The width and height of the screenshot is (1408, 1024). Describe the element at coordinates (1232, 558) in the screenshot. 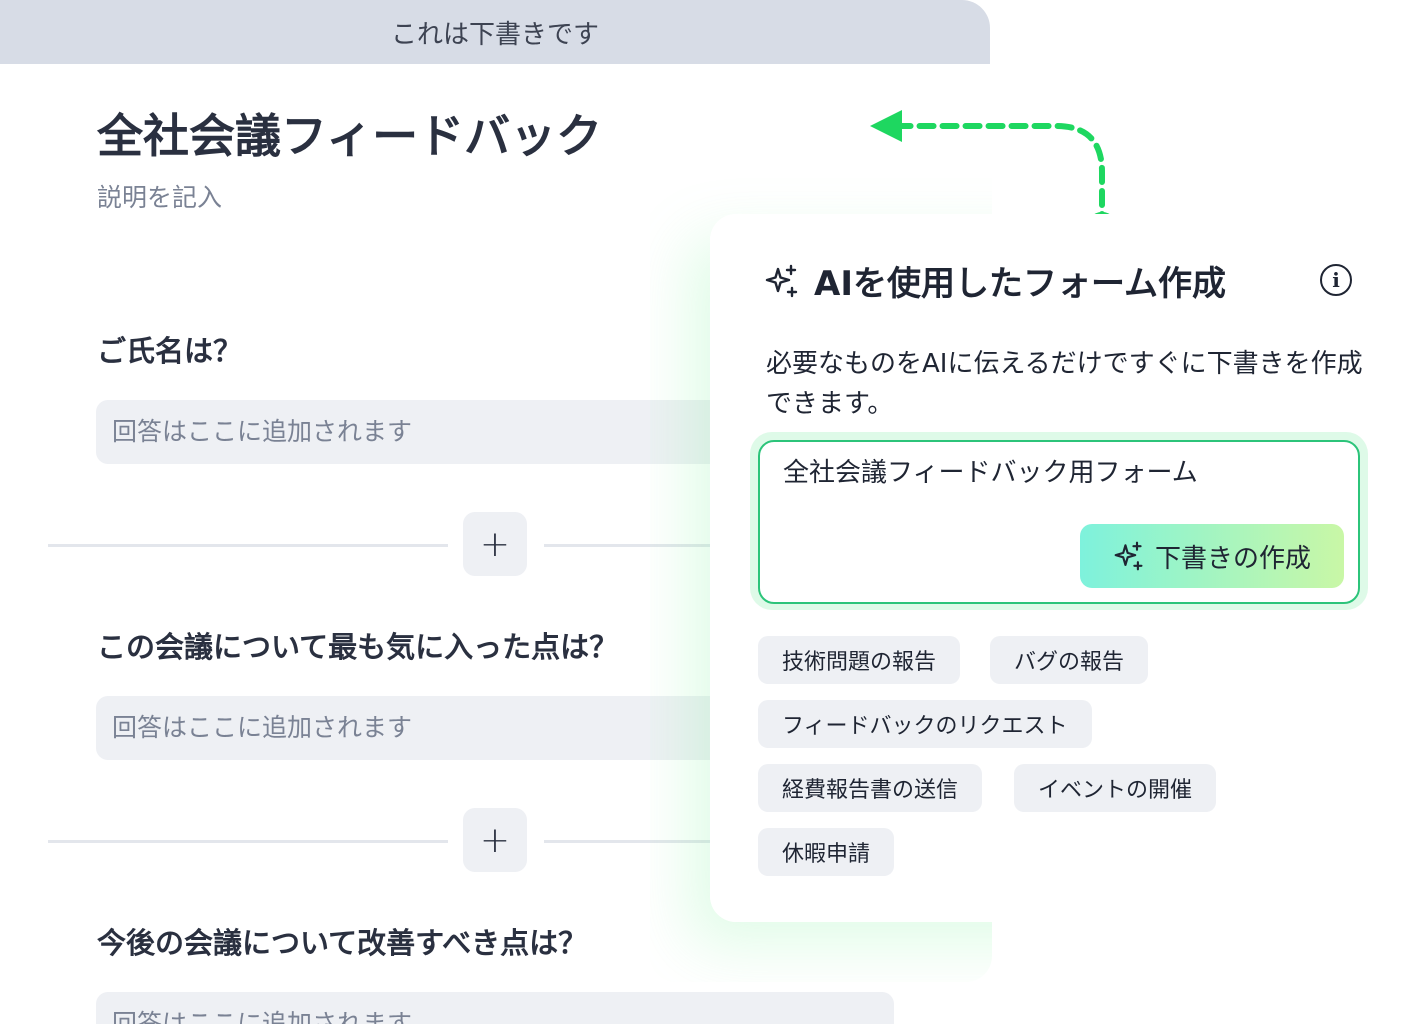

I see `create-draft-button-label: 下書きの作成` at that location.